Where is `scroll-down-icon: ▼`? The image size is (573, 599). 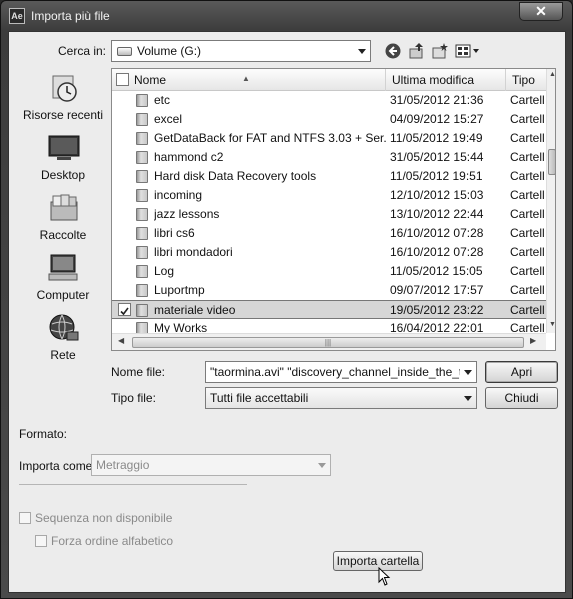
scroll-down-icon: ▼ is located at coordinates (552, 324).